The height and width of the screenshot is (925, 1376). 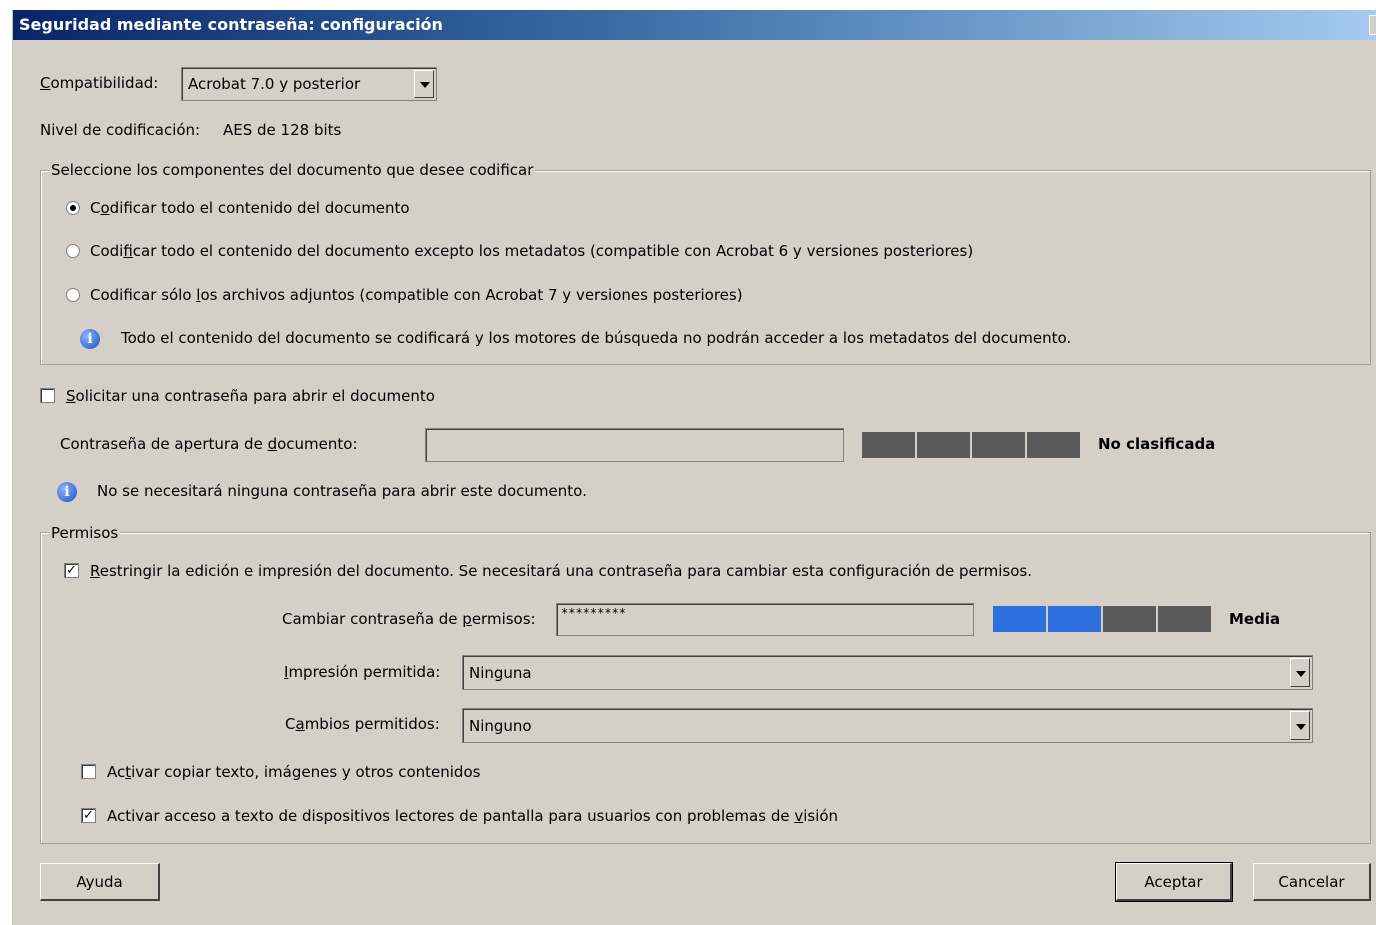 What do you see at coordinates (887, 672) in the screenshot?
I see `printing-allowed-select: Ninguna` at bounding box center [887, 672].